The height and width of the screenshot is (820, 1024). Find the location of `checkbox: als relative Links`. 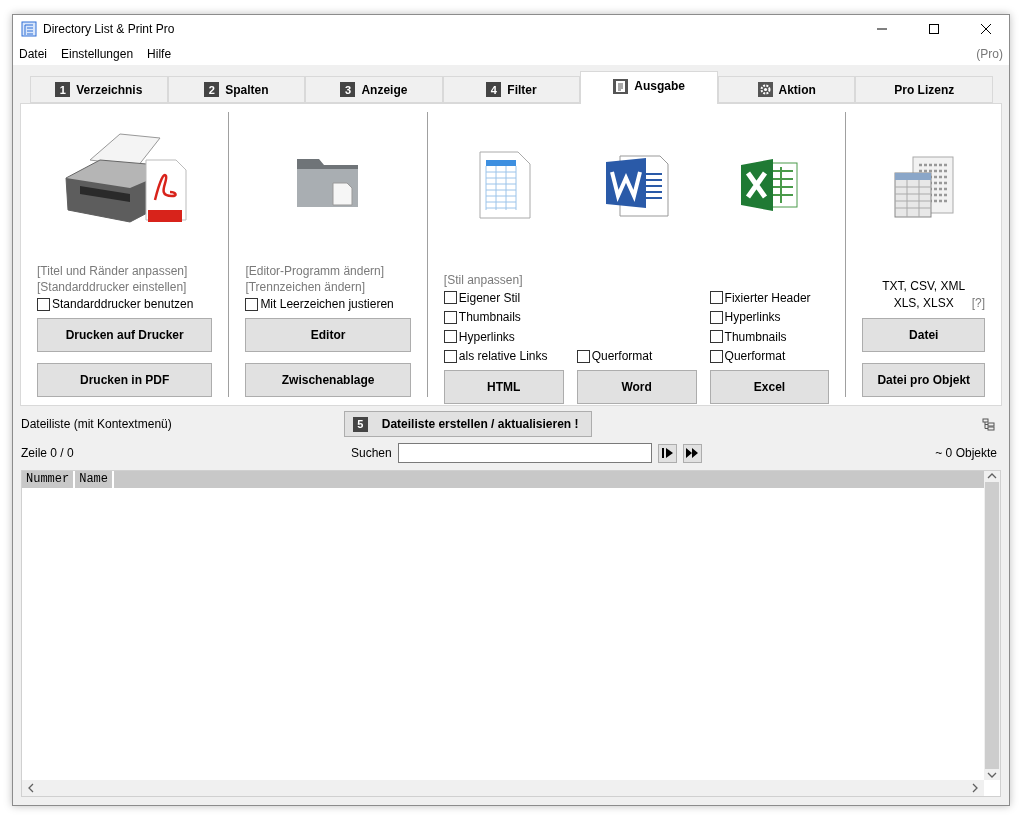

checkbox: als relative Links is located at coordinates (503, 356).